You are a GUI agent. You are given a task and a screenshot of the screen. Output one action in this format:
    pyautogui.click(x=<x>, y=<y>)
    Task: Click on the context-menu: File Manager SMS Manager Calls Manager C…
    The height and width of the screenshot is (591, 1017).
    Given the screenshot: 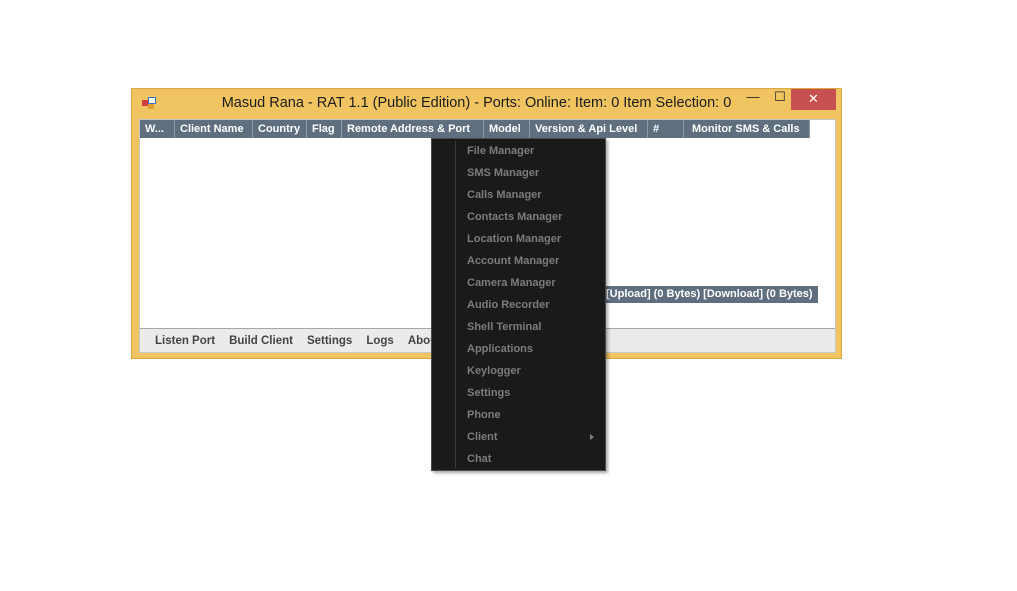 What is the action you would take?
    pyautogui.click(x=518, y=304)
    